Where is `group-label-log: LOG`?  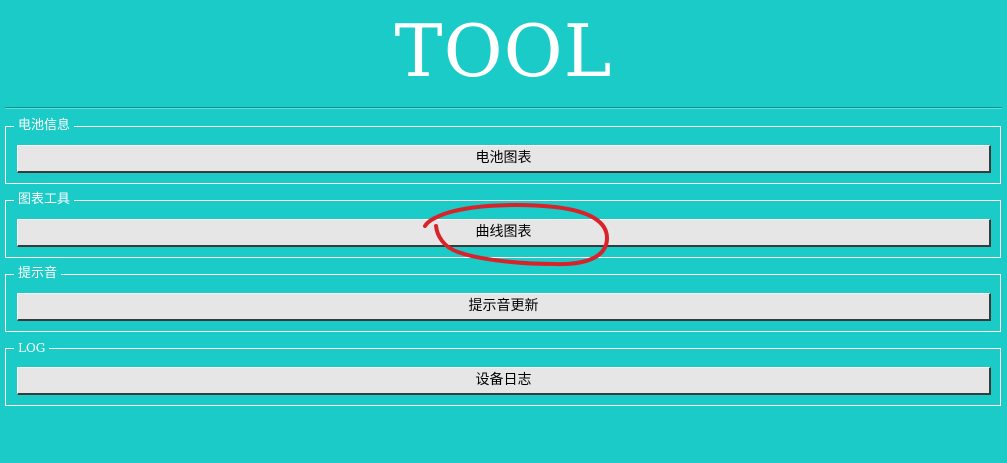 group-label-log: LOG is located at coordinates (32, 348).